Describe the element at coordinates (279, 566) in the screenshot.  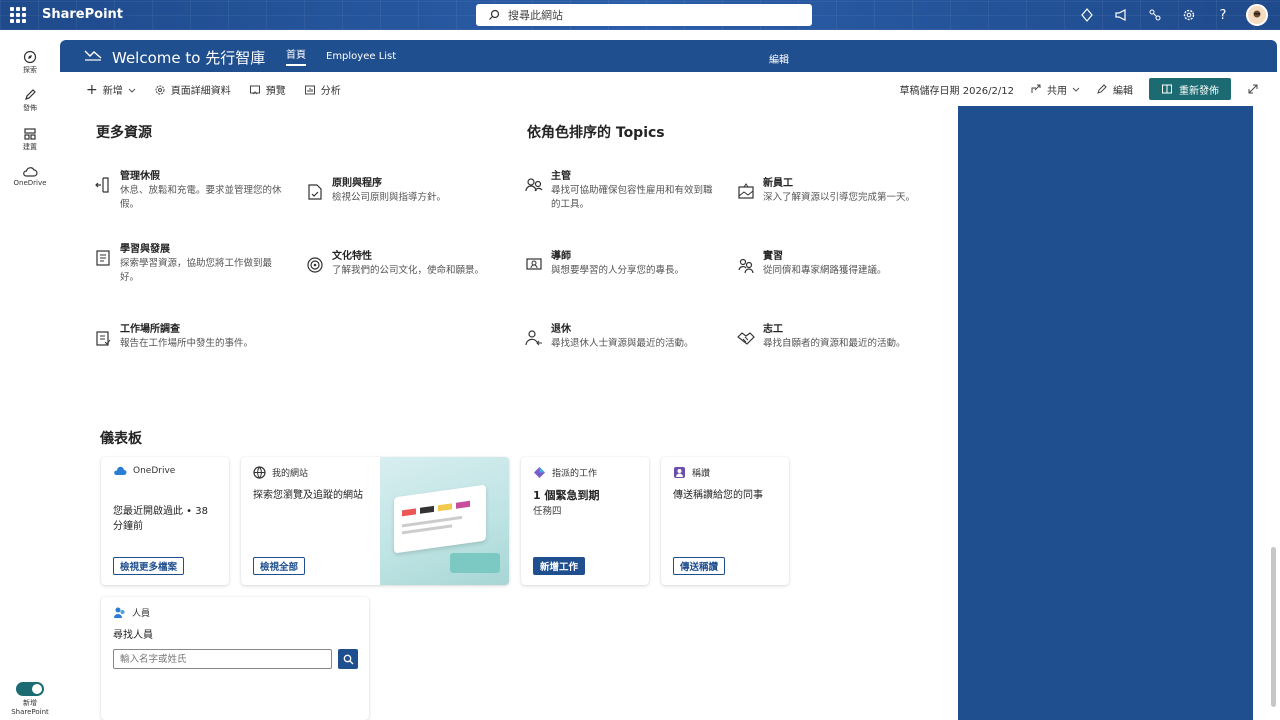
I see `view-all-button: 檢視全部` at that location.